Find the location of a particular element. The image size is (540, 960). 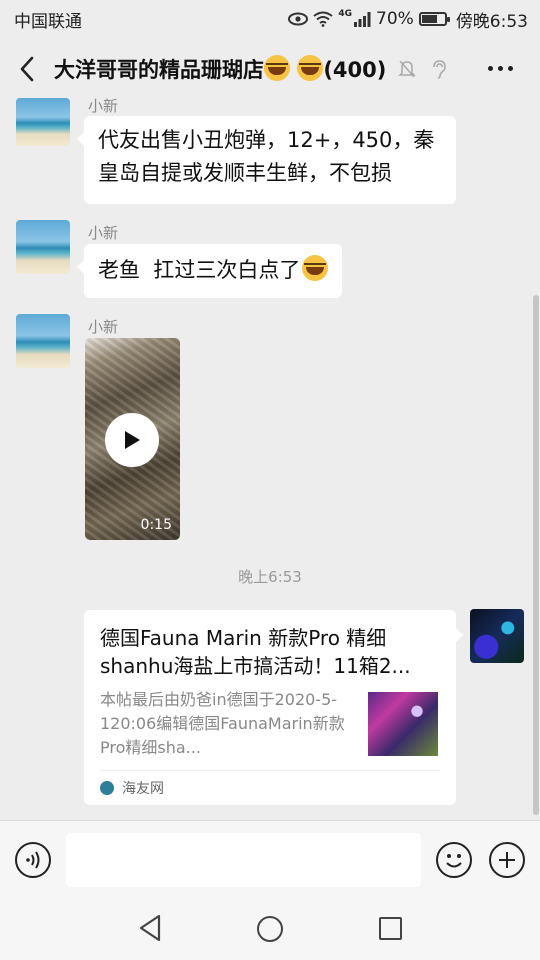

battery-percent: 70% is located at coordinates (395, 19).